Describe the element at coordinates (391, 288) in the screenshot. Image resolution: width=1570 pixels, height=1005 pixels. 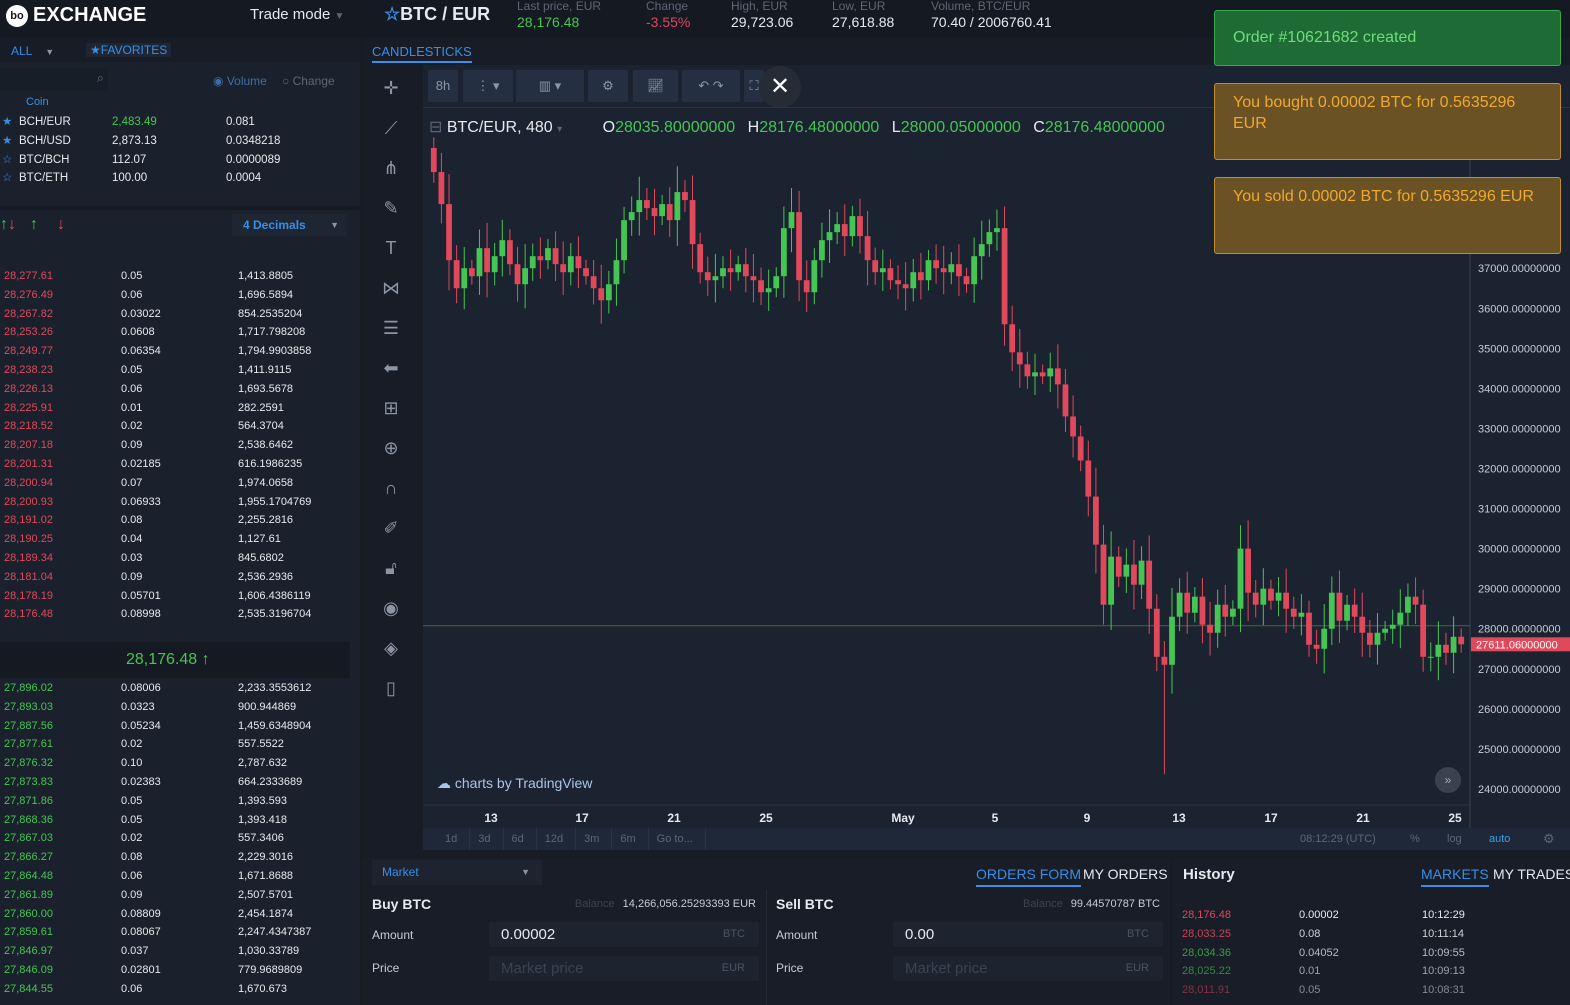
I see `pattern-icon: ⋈` at that location.